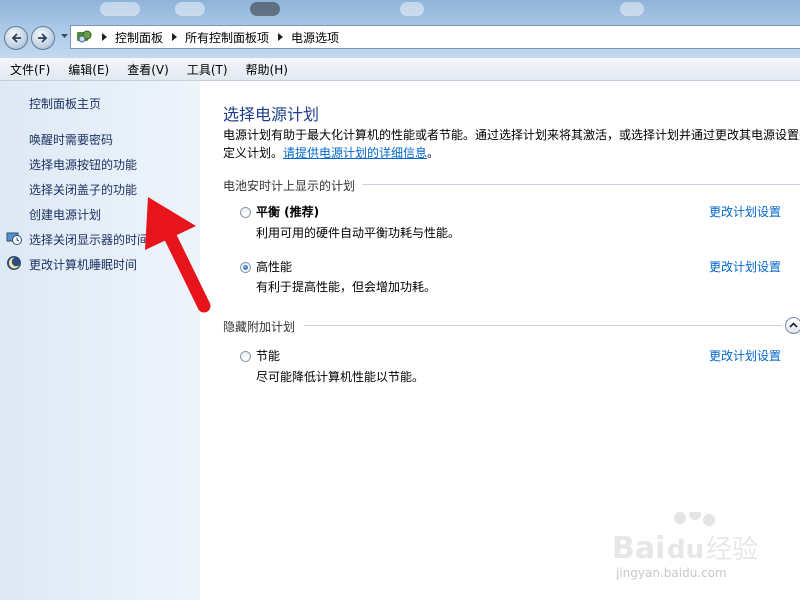  I want to click on page-title: 选择电源计划, so click(271, 114).